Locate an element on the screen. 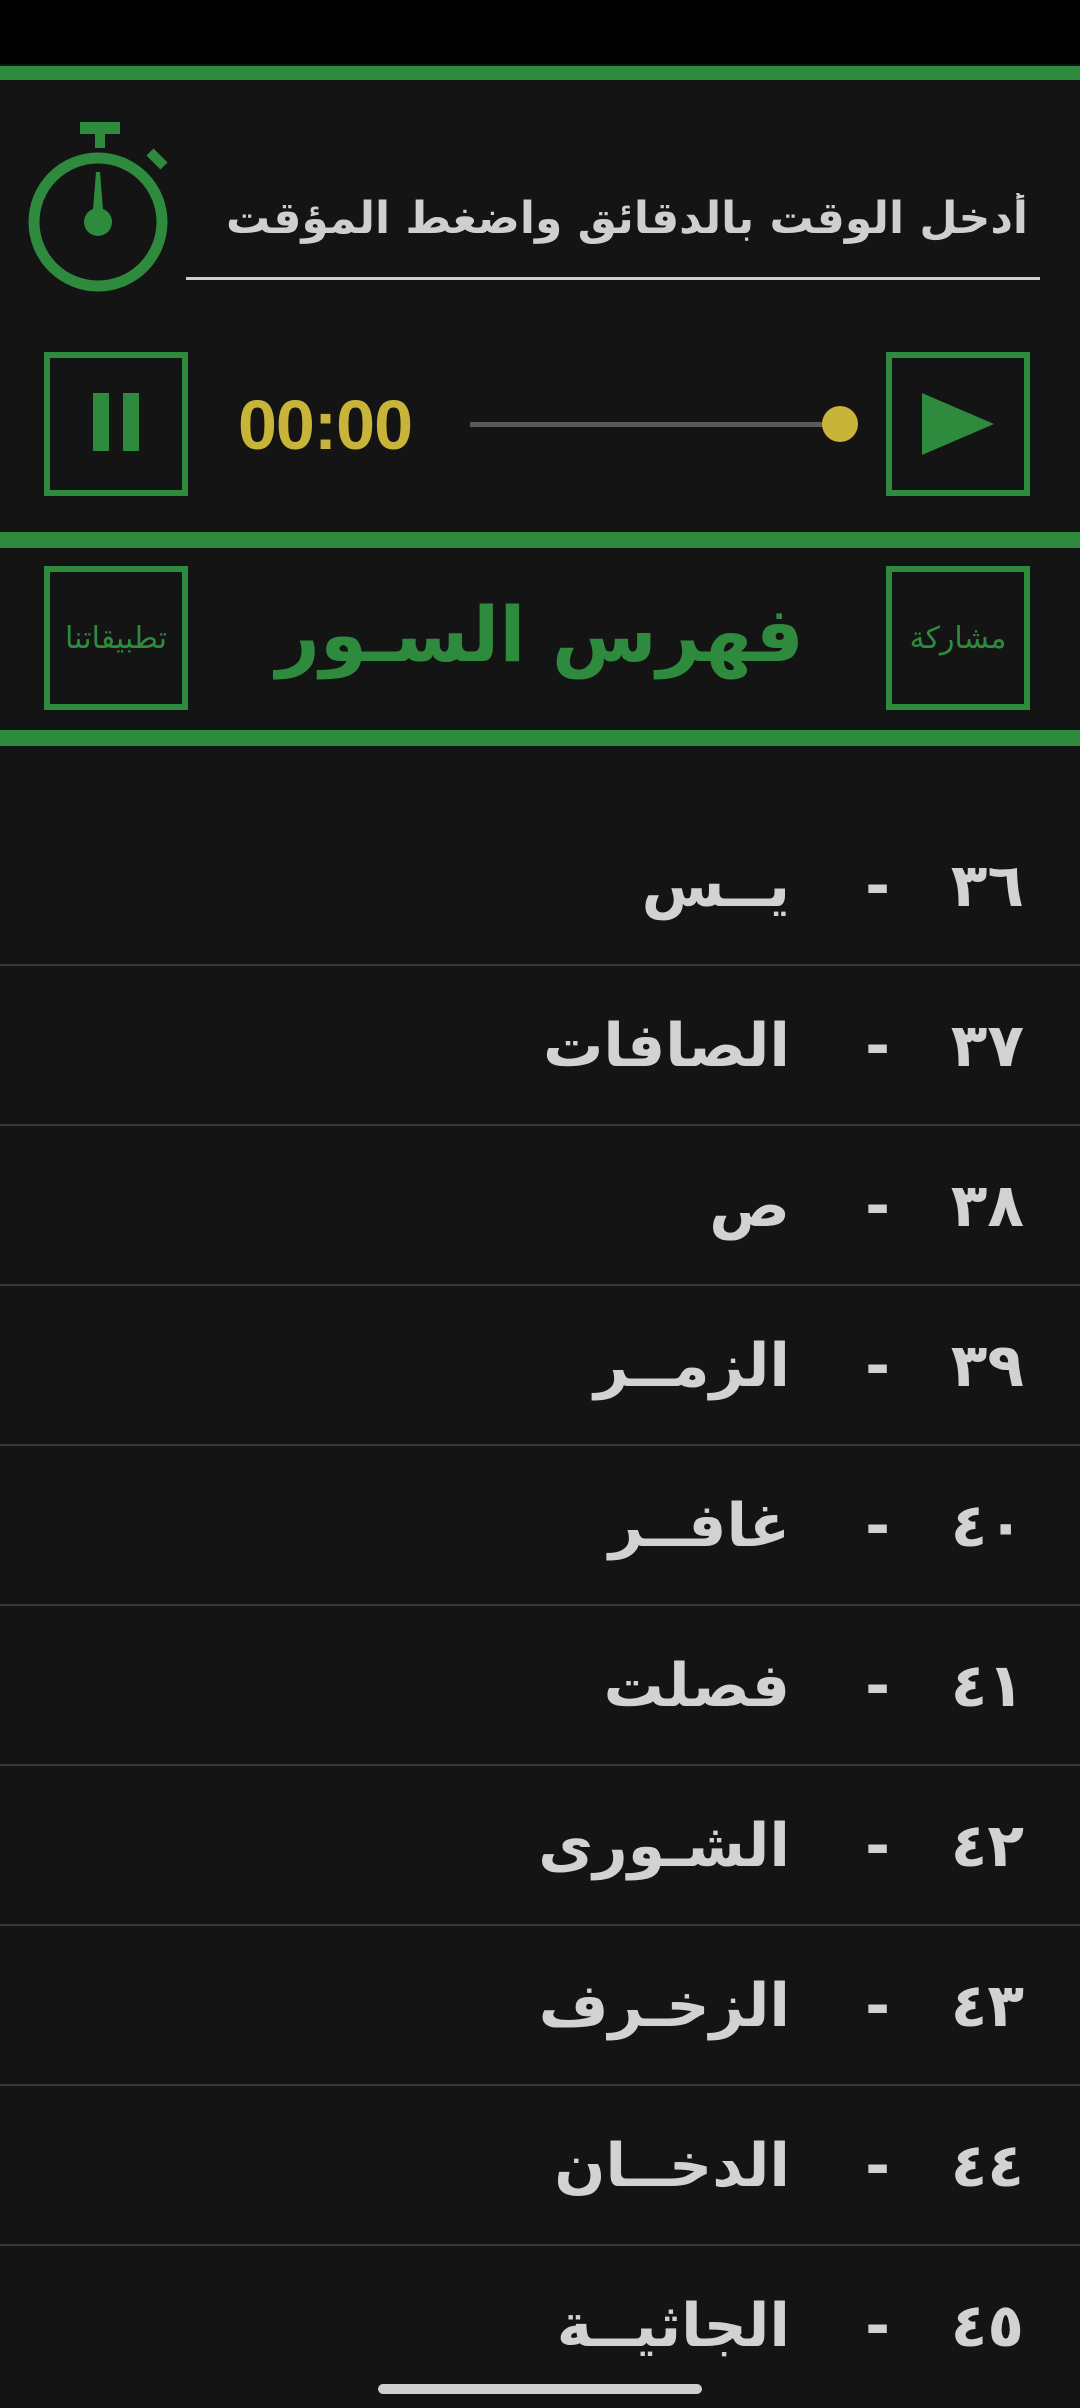  list-item: ٤٢ - الشـورى is located at coordinates (540, 1846).